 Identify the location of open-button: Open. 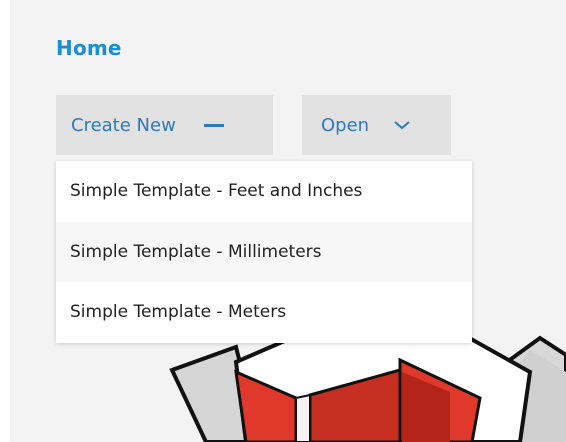
(376, 125).